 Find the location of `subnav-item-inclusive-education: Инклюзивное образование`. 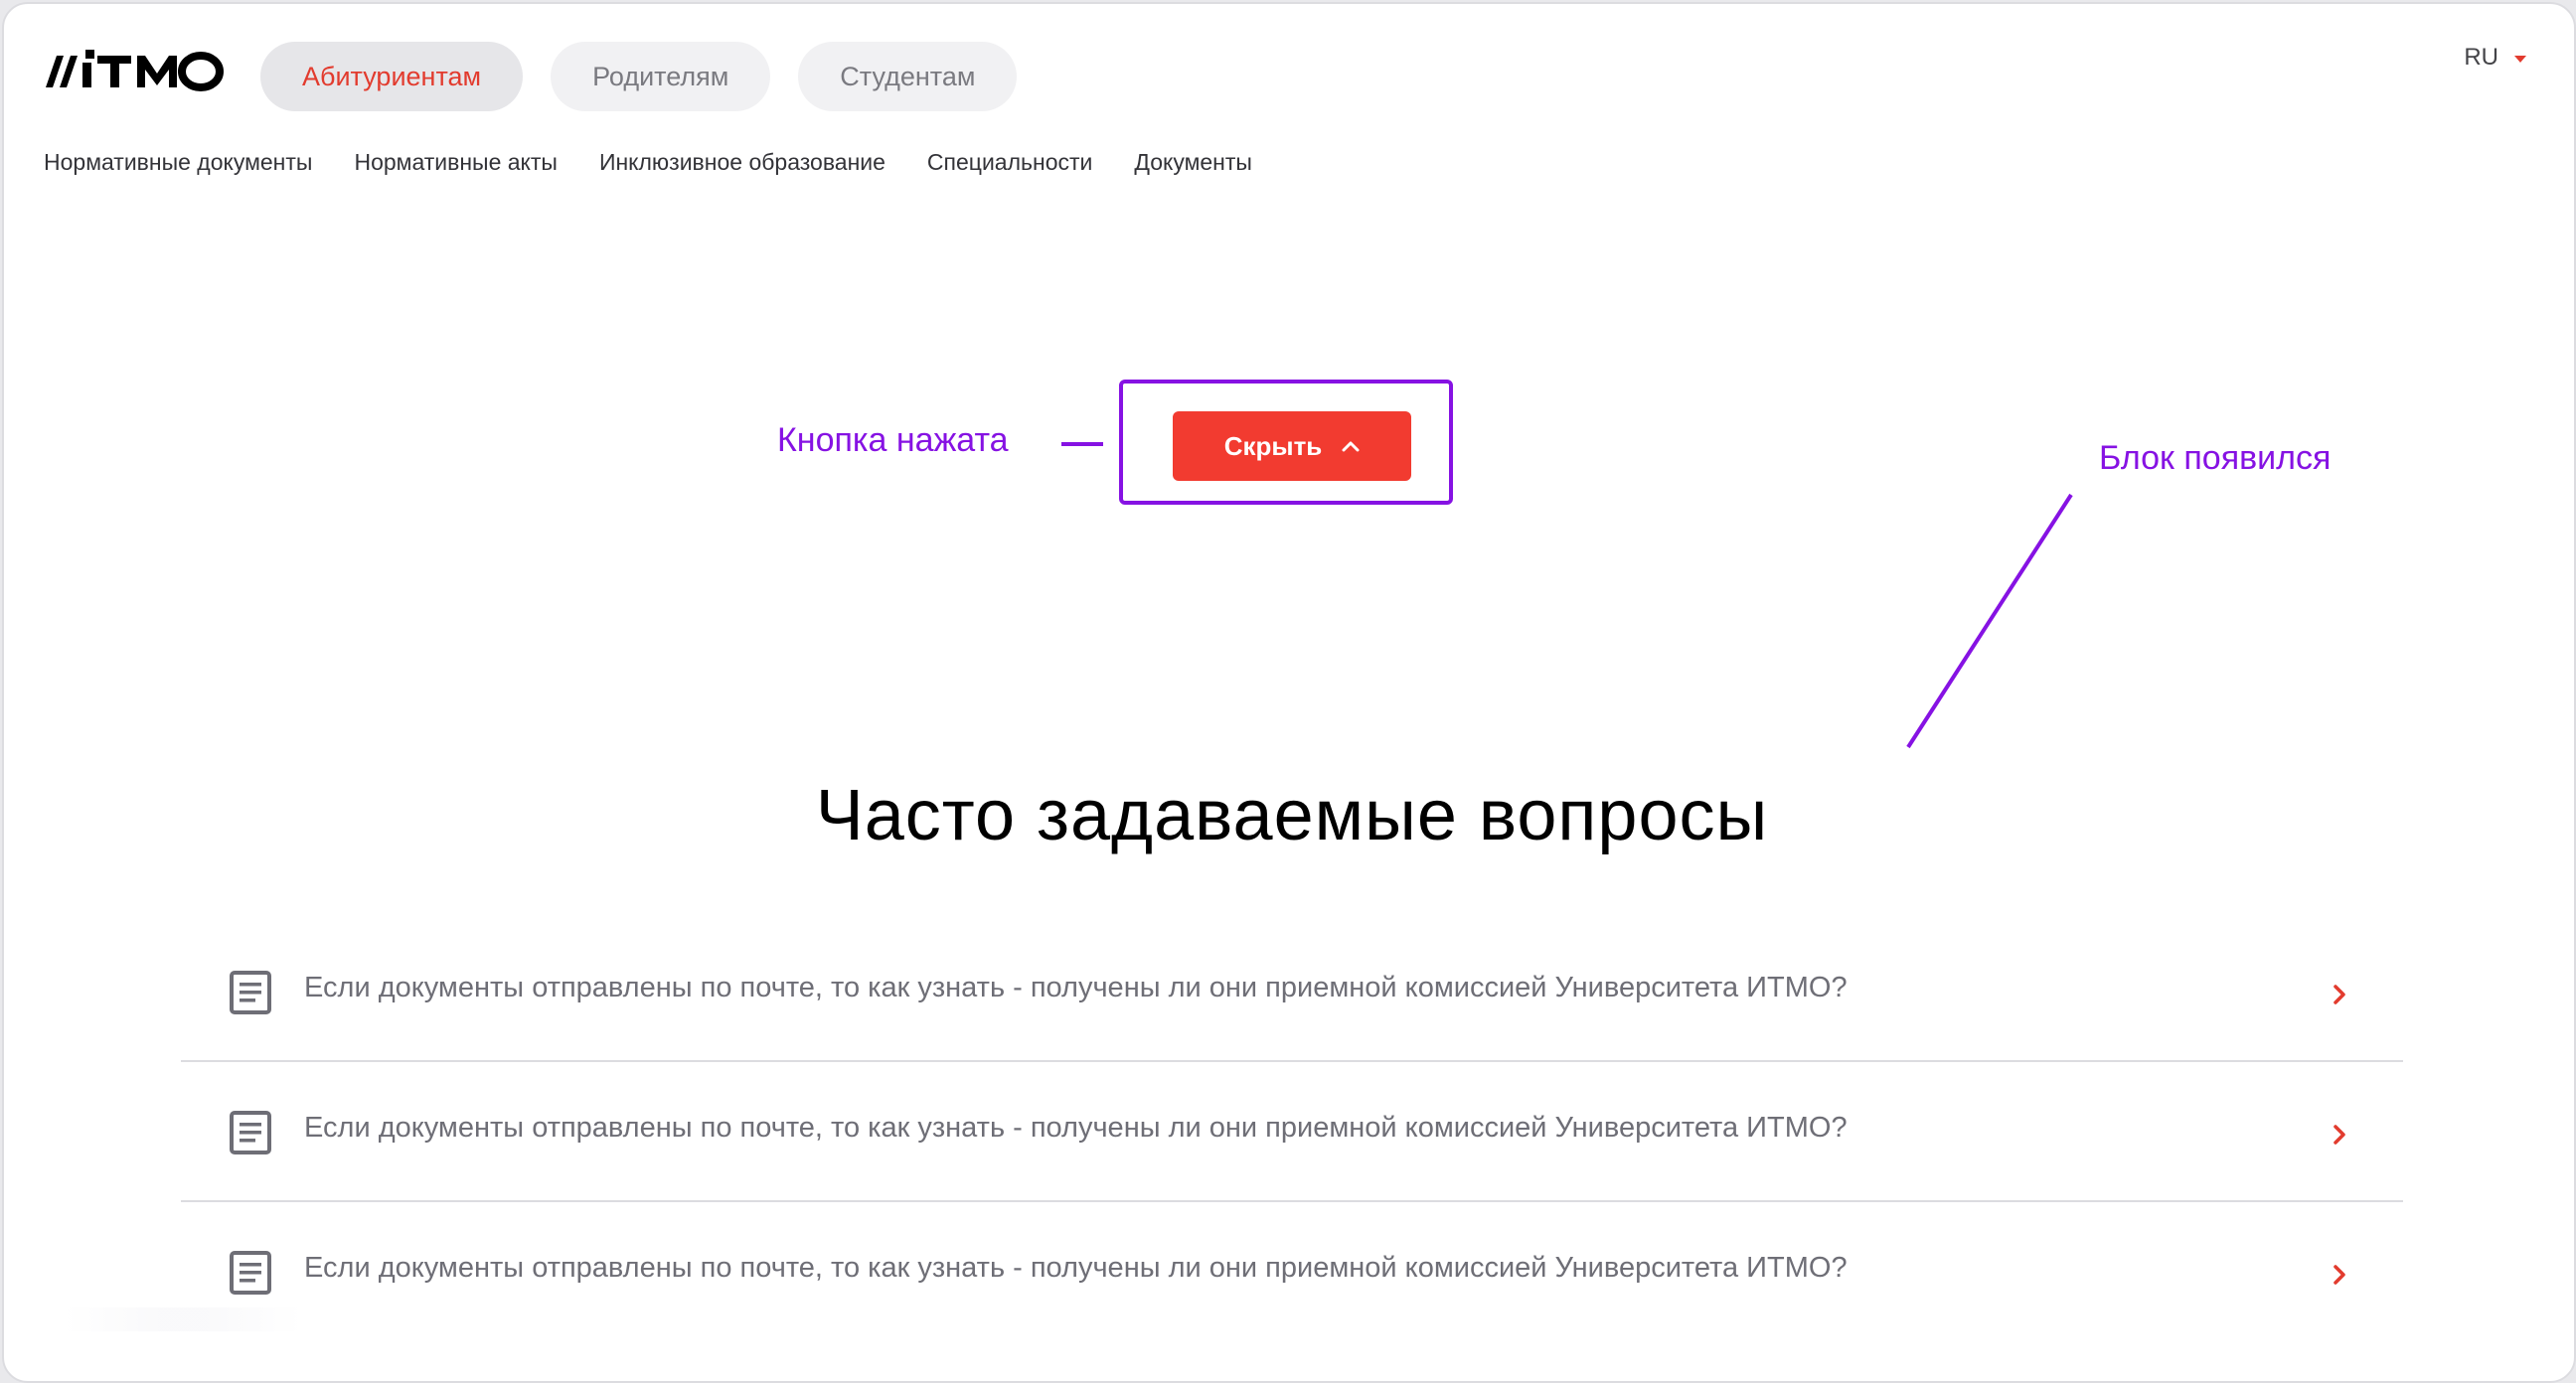

subnav-item-inclusive-education: Инклюзивное образование is located at coordinates (742, 163).